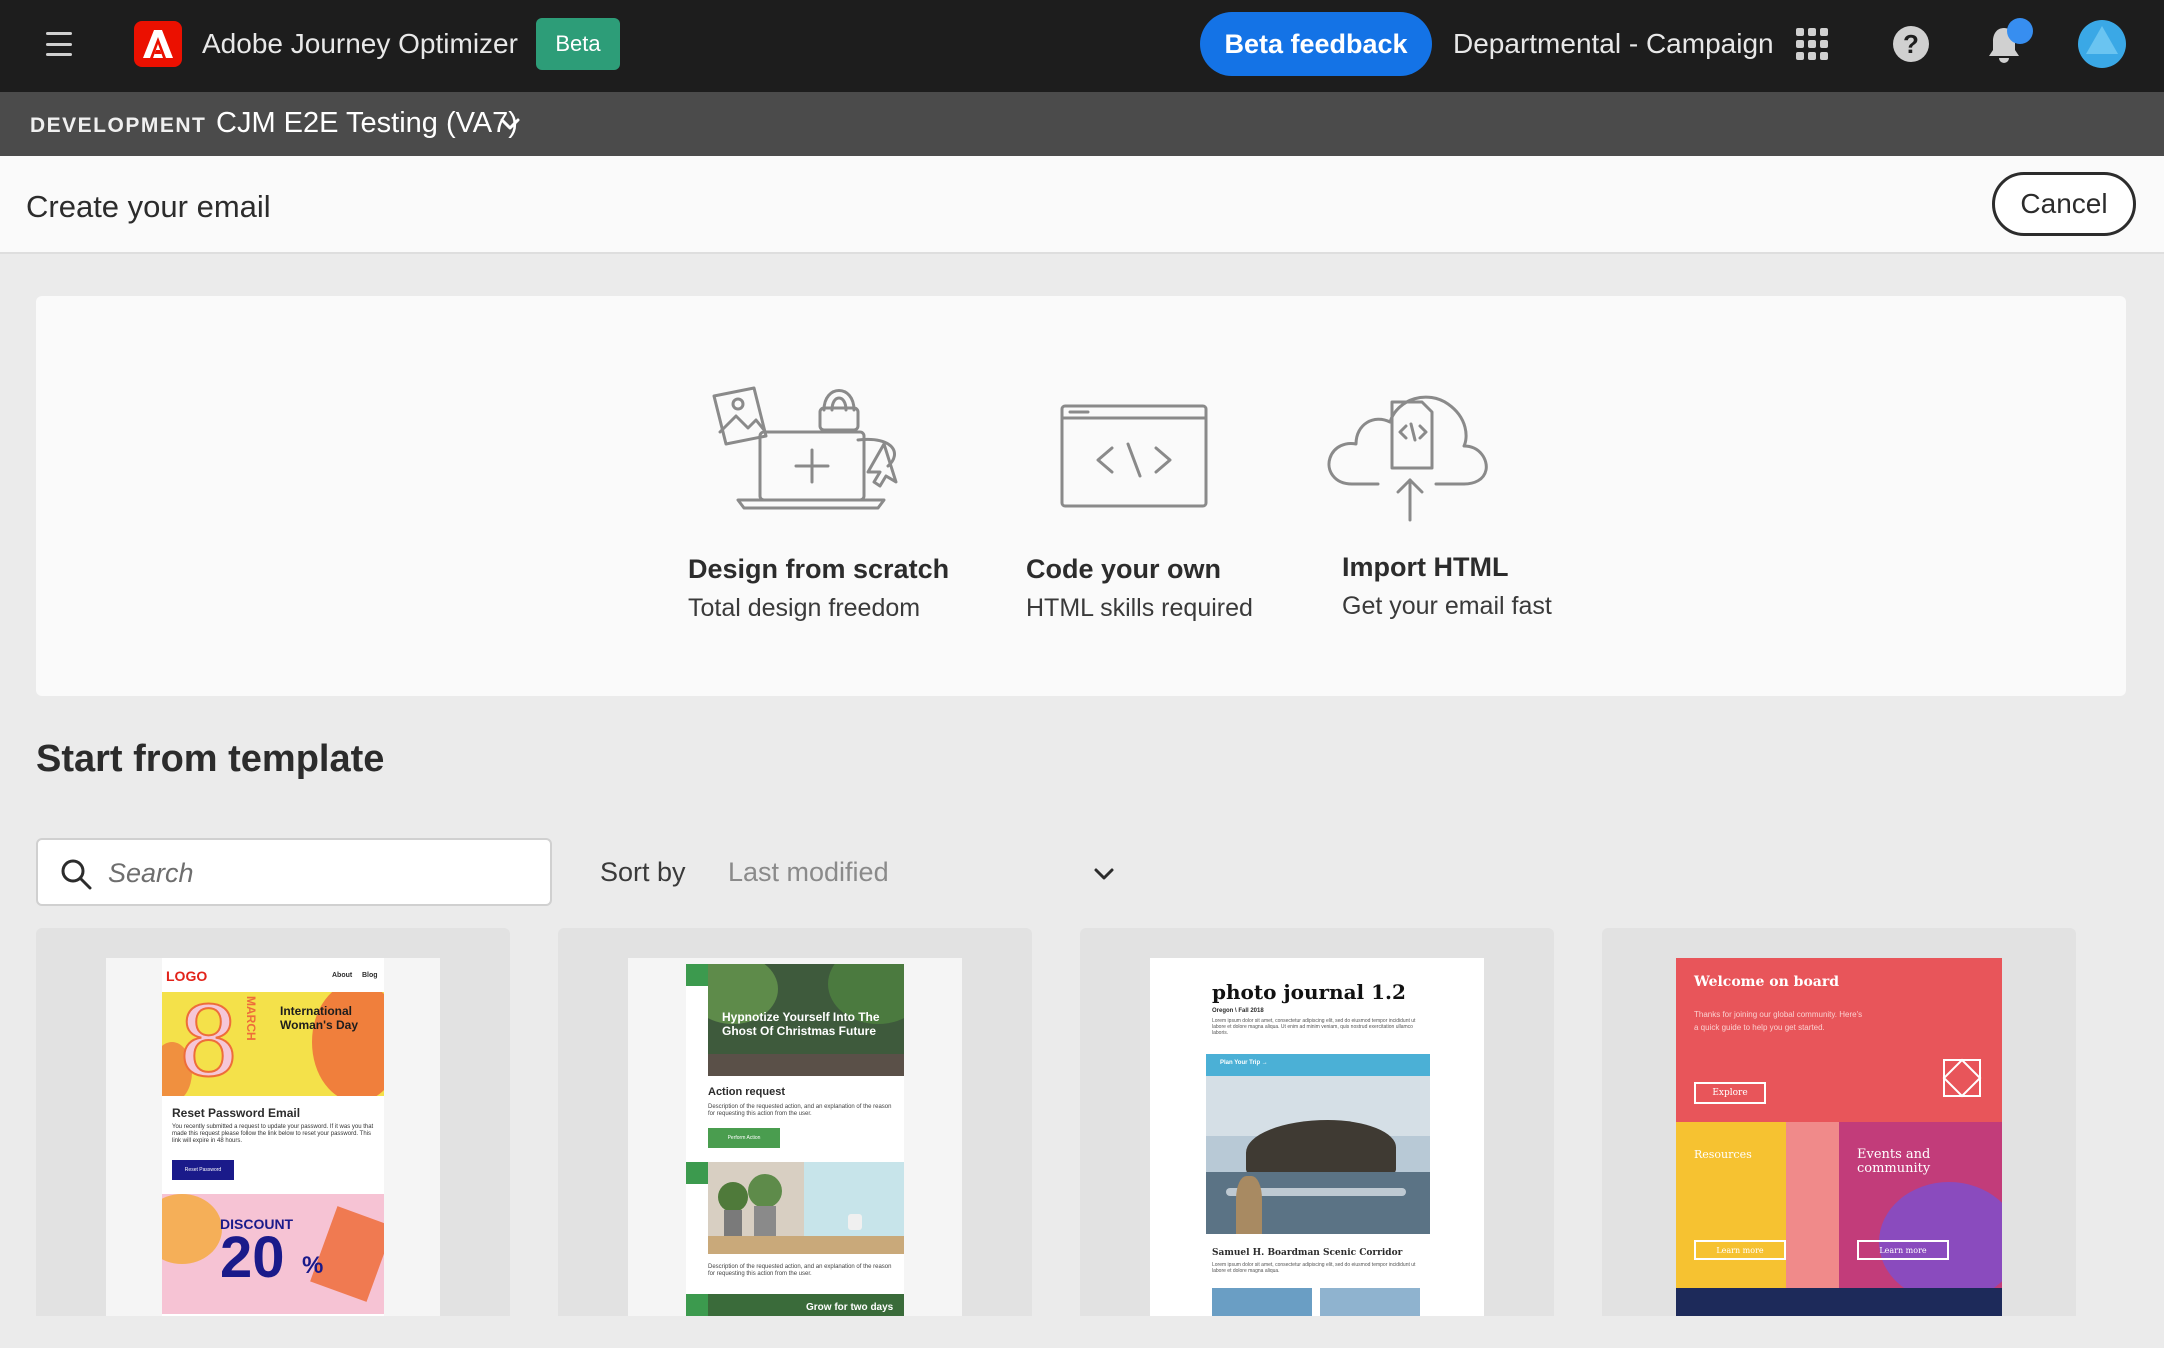  What do you see at coordinates (367, 123) in the screenshot?
I see `sandbox-name: CJM E2E Testing (VA7)` at bounding box center [367, 123].